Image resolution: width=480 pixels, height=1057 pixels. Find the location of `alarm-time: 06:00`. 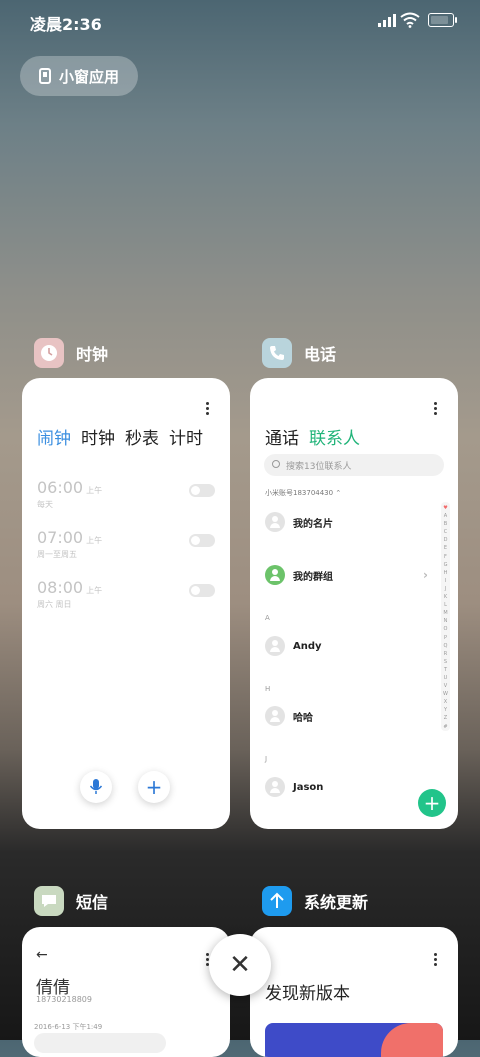

alarm-time: 06:00 is located at coordinates (60, 487).